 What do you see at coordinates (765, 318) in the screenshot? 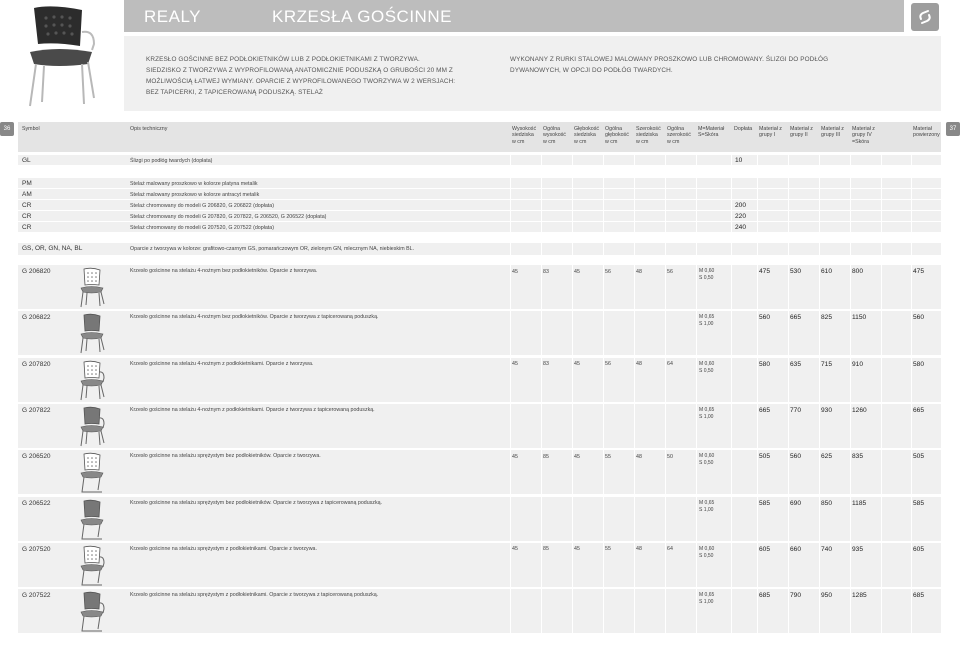
I see `product-price: 560` at bounding box center [765, 318].